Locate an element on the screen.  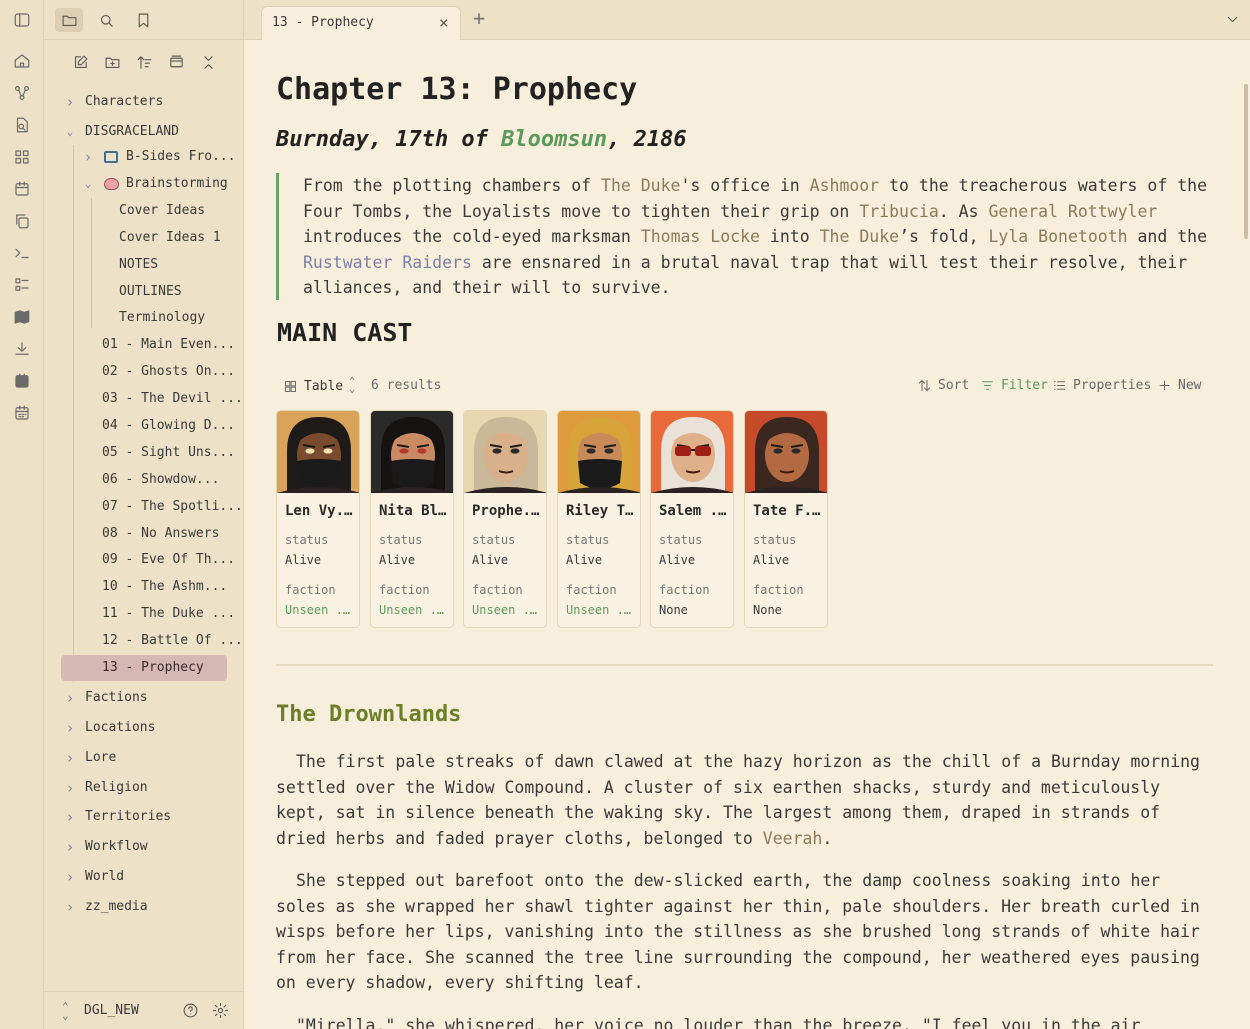
sidebar-toggle-icon is located at coordinates (22, 20).